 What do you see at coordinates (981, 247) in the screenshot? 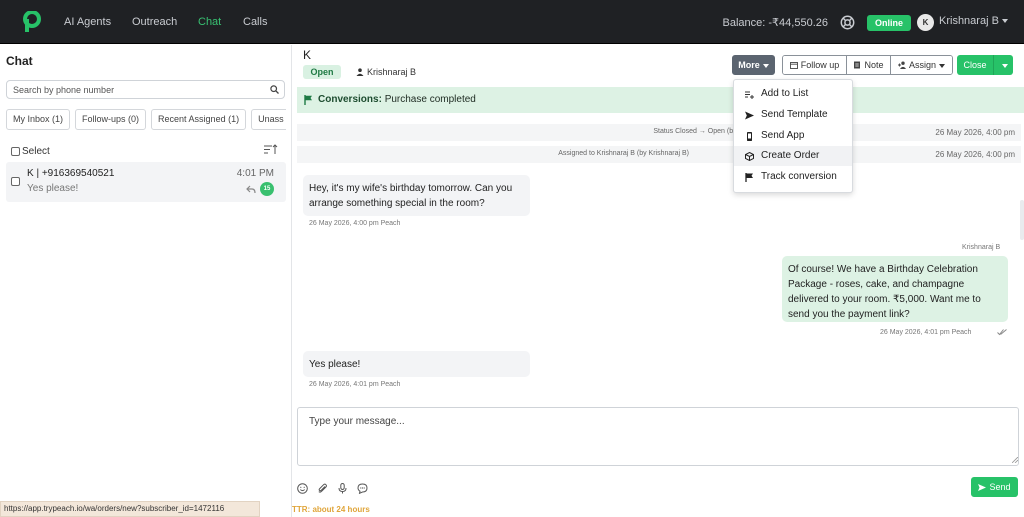
I see `message-sender: Krishnaraj B` at bounding box center [981, 247].